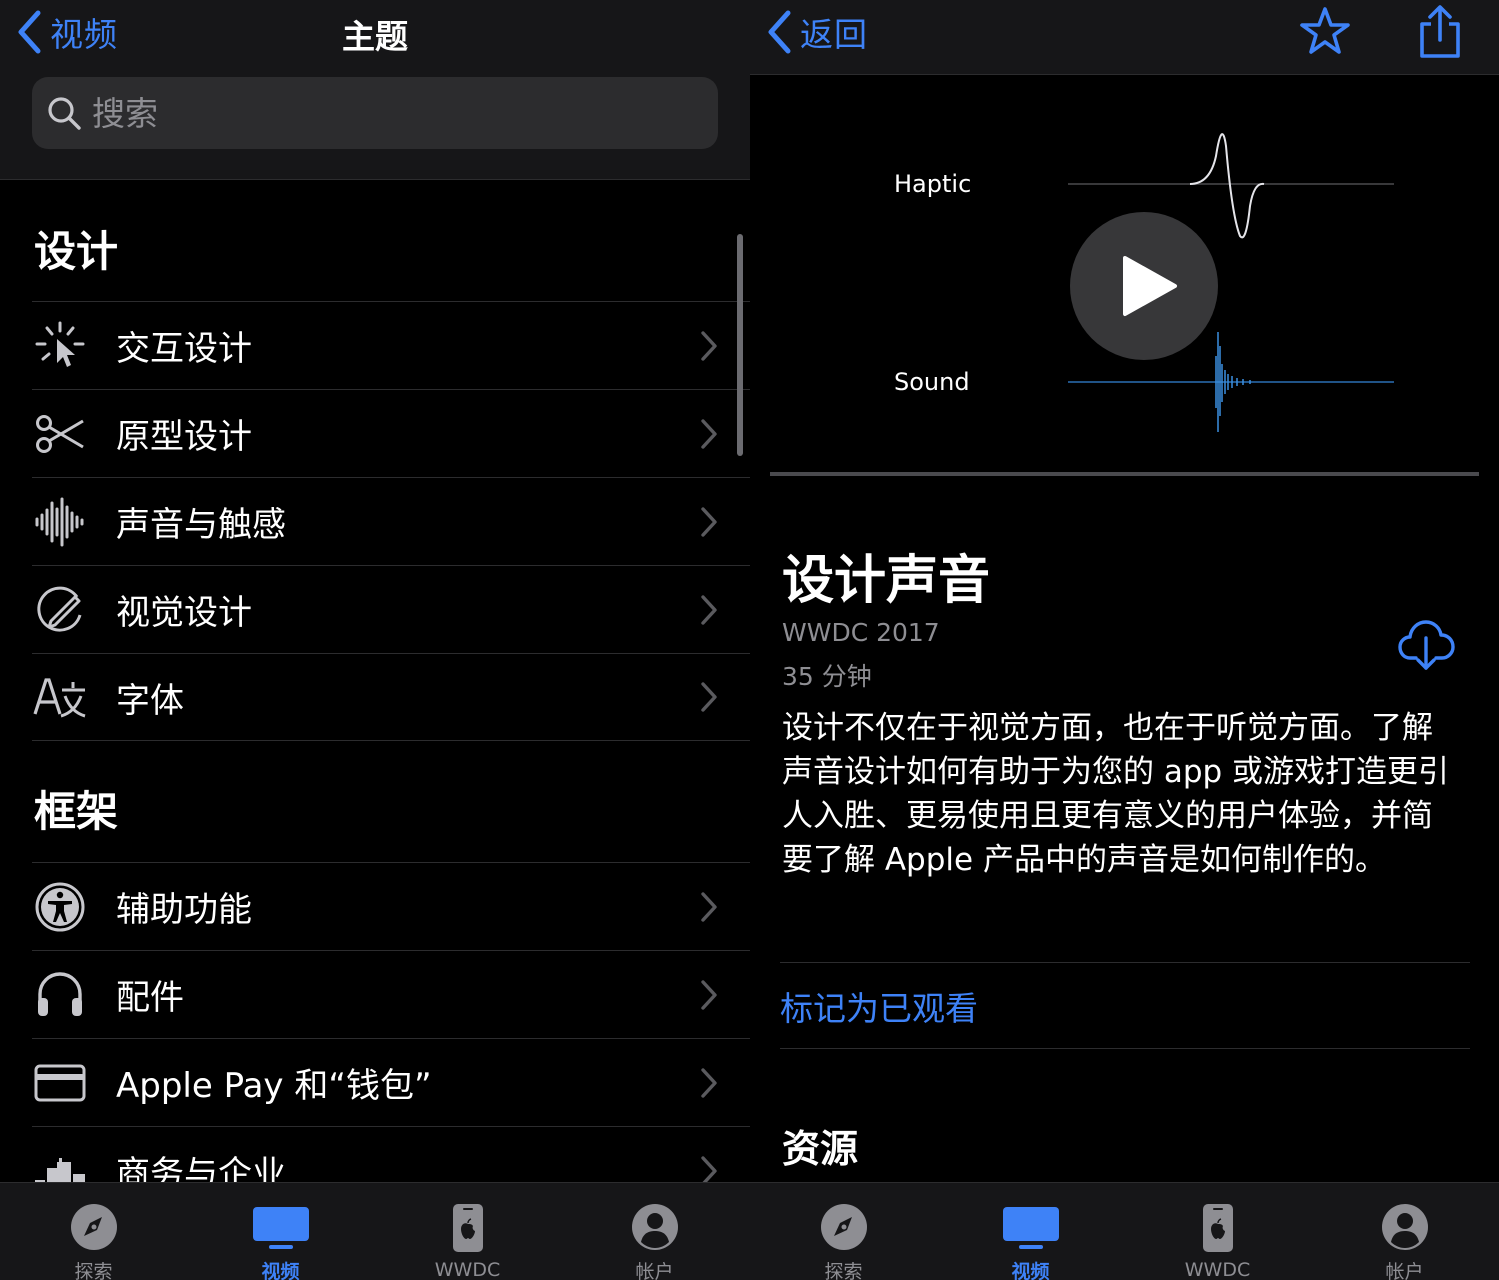 The width and height of the screenshot is (1499, 1280). What do you see at coordinates (391, 345) in the screenshot?
I see `topic-row-interaction-design: 交互设计` at bounding box center [391, 345].